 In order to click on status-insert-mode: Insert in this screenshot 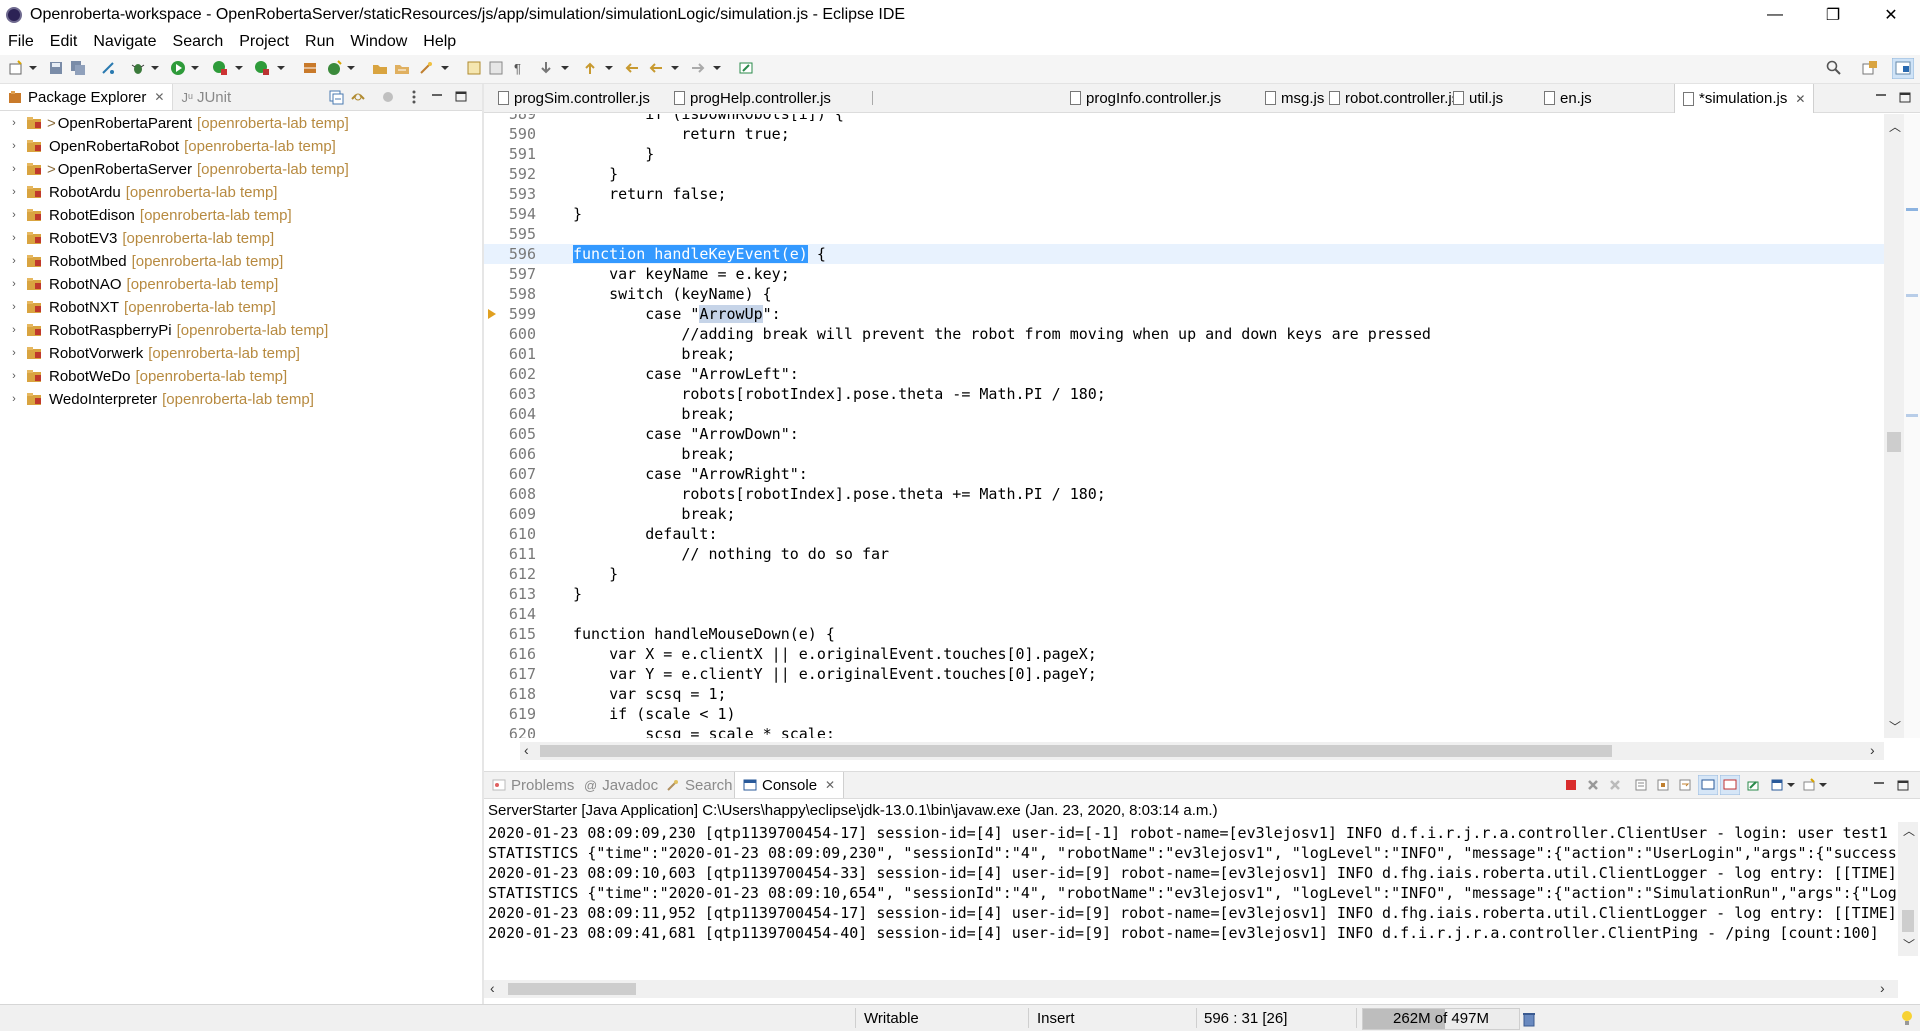, I will do `click(1056, 1018)`.